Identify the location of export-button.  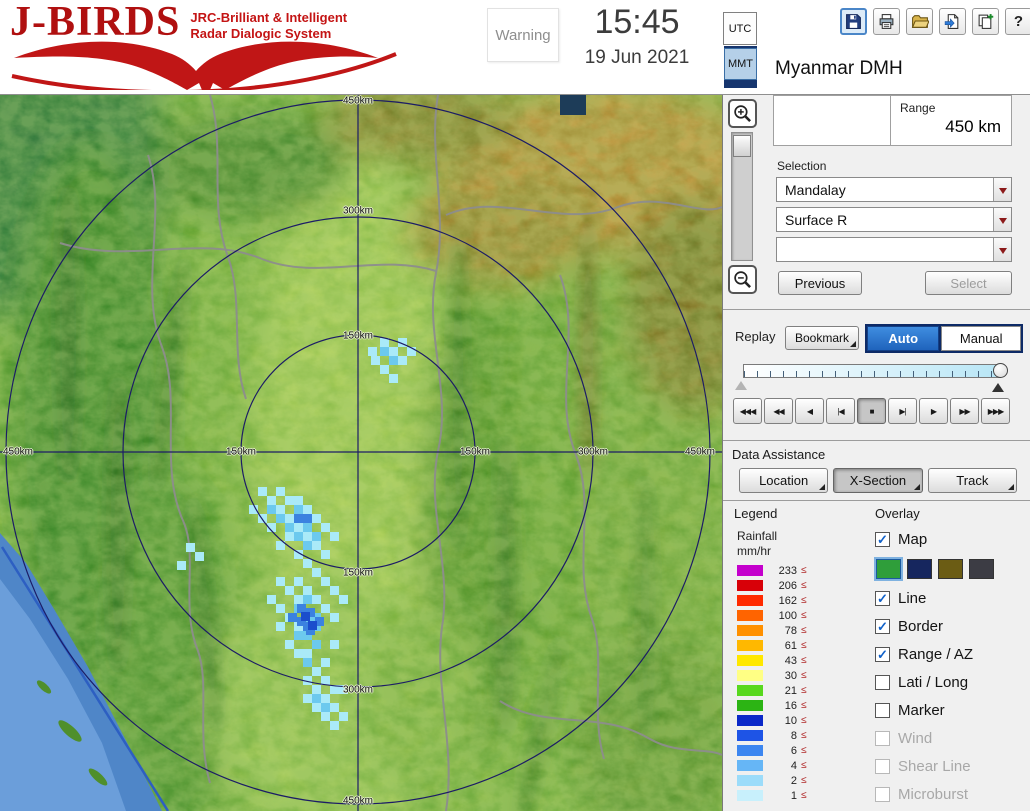
(952, 21).